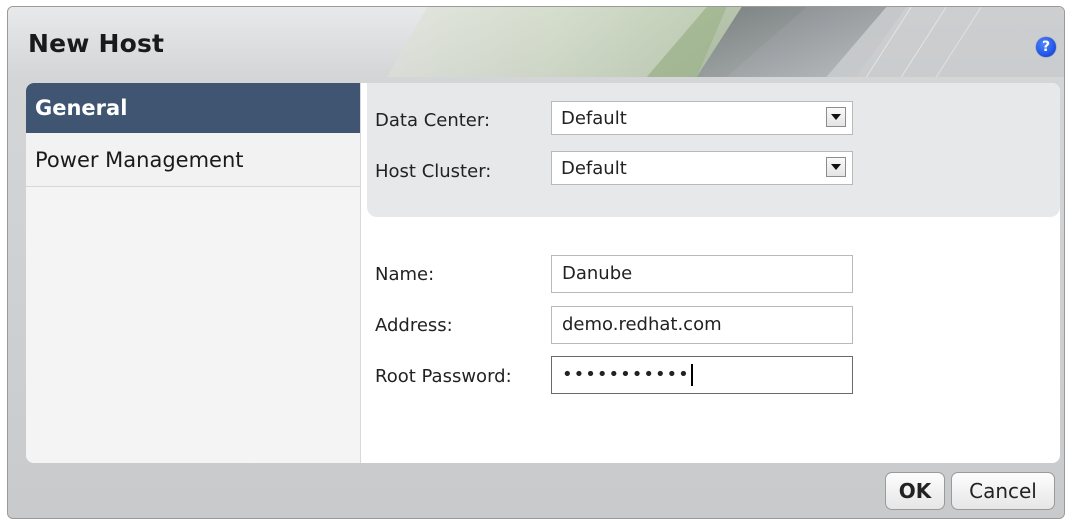 Image resolution: width=1069 pixels, height=524 pixels. Describe the element at coordinates (691, 375) in the screenshot. I see `text-cursor` at that location.